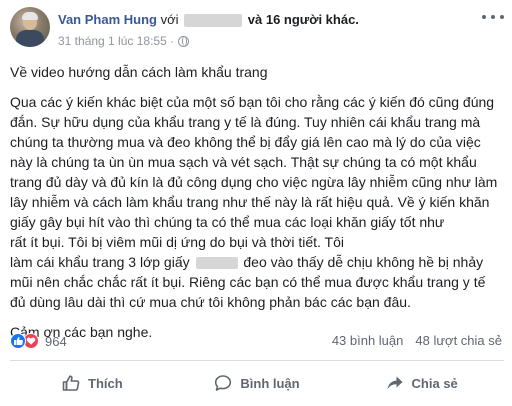 The image size is (512, 406). Describe the element at coordinates (395, 383) in the screenshot. I see `share-icon` at that location.